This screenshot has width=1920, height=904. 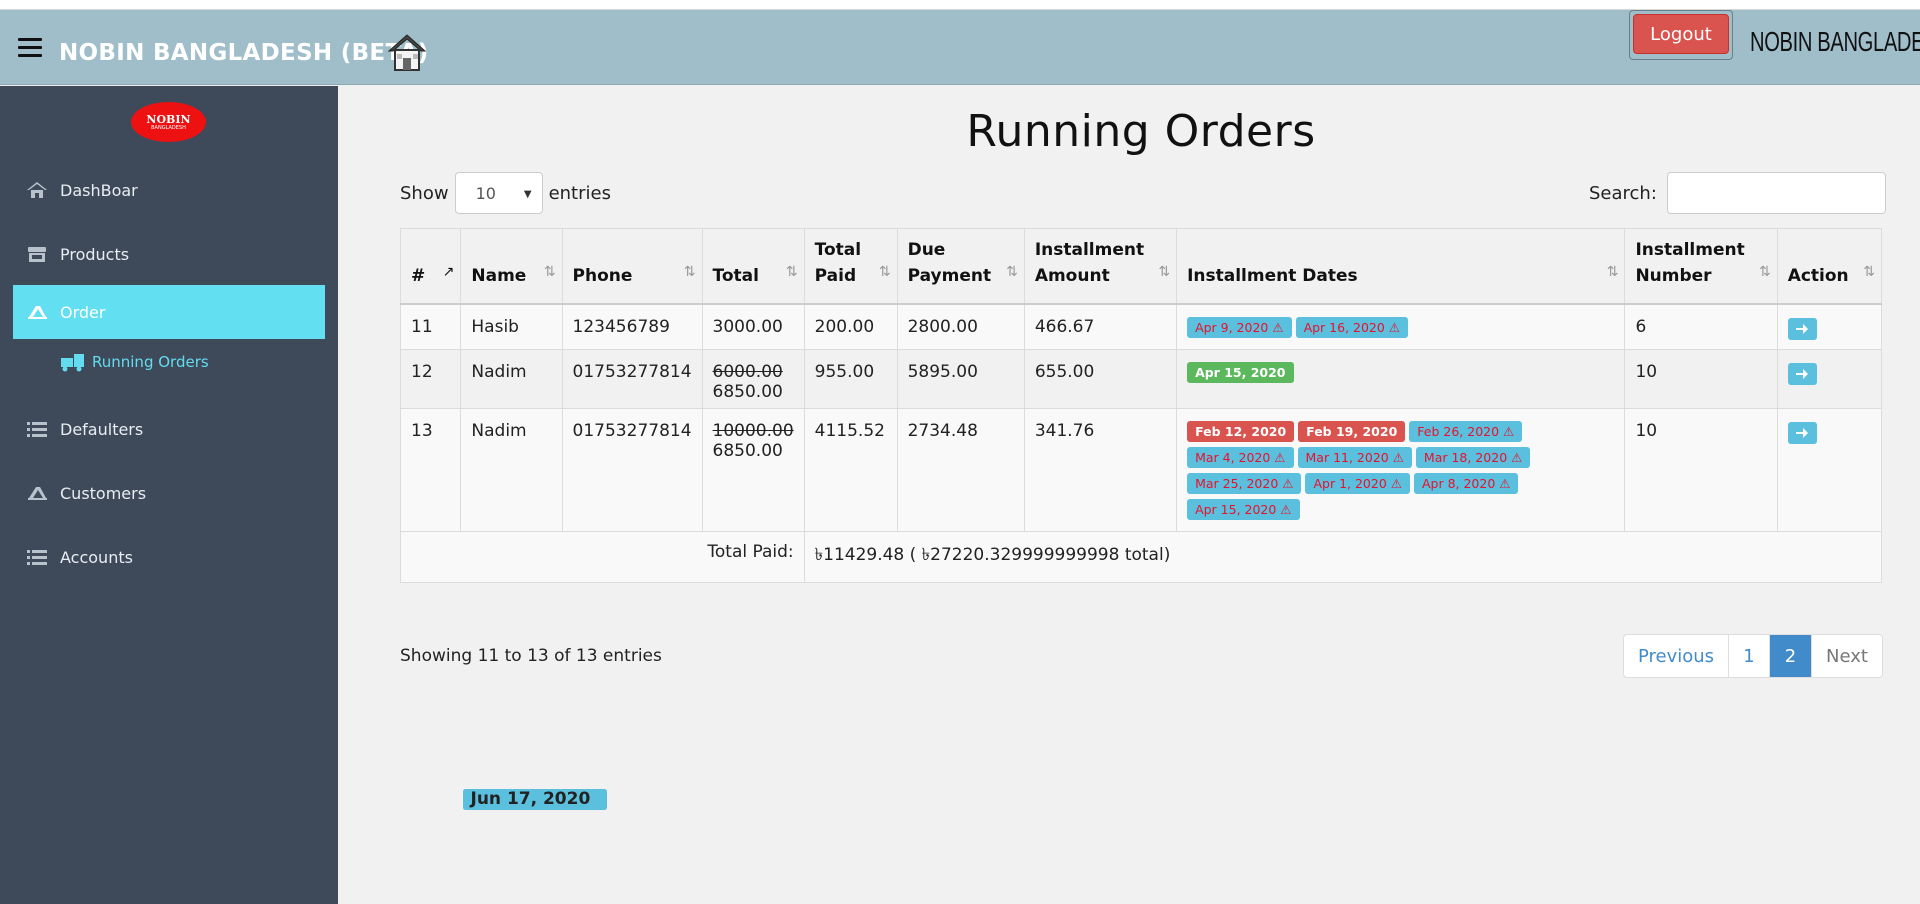 I want to click on entries-label: entries, so click(x=579, y=193).